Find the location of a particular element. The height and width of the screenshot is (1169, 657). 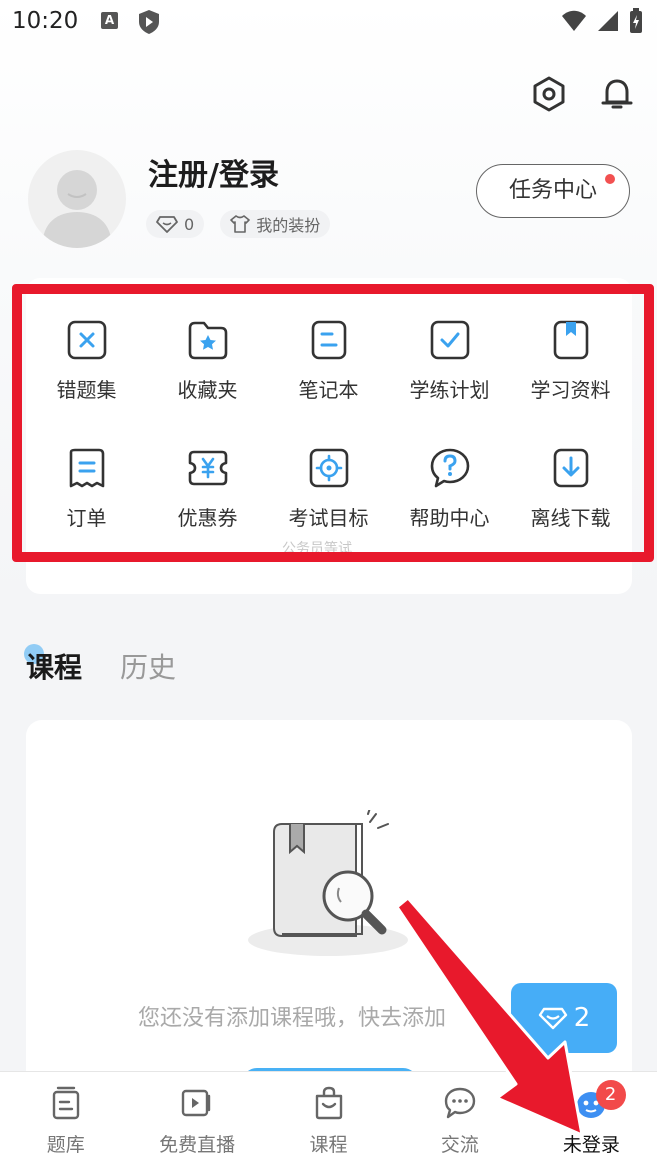

grid-item-notebook: 笔记本 is located at coordinates (328, 361).